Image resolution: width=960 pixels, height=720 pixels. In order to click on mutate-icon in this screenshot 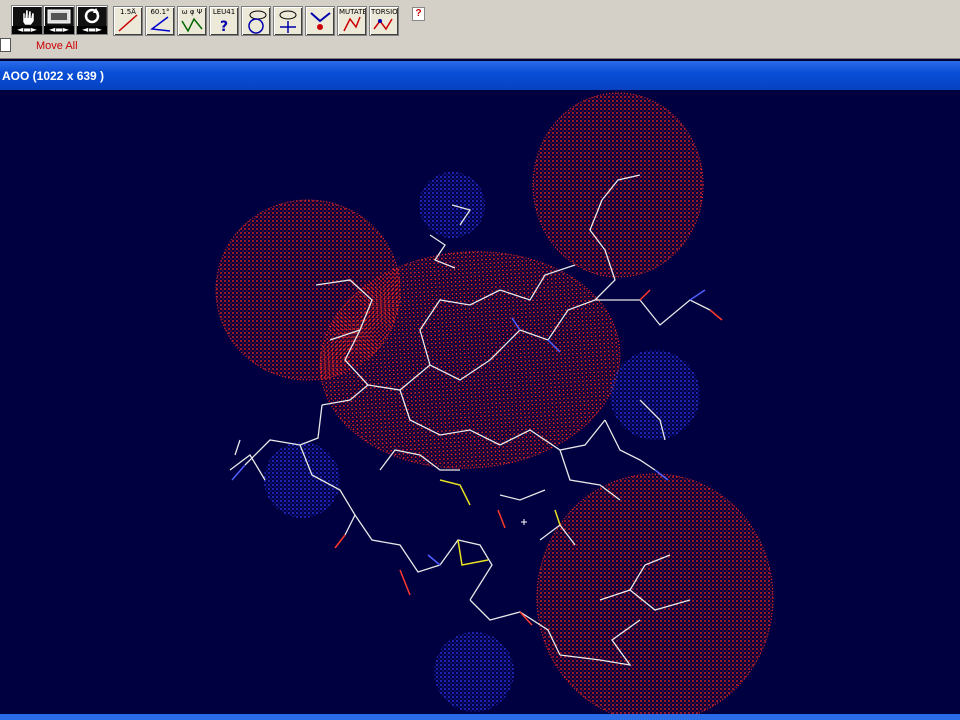, I will do `click(352, 24)`.